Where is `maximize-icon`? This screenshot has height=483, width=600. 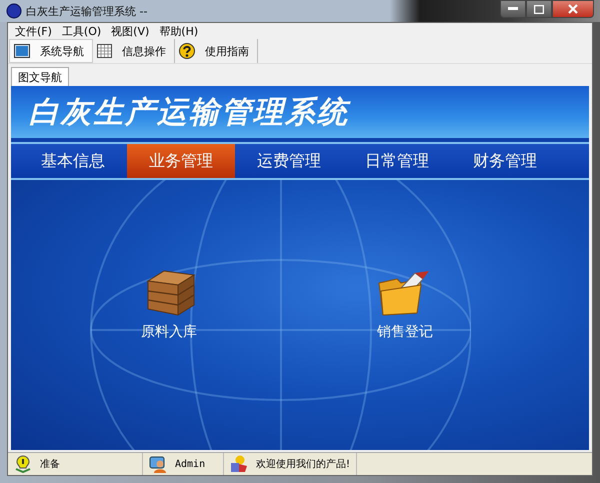
maximize-icon is located at coordinates (539, 9).